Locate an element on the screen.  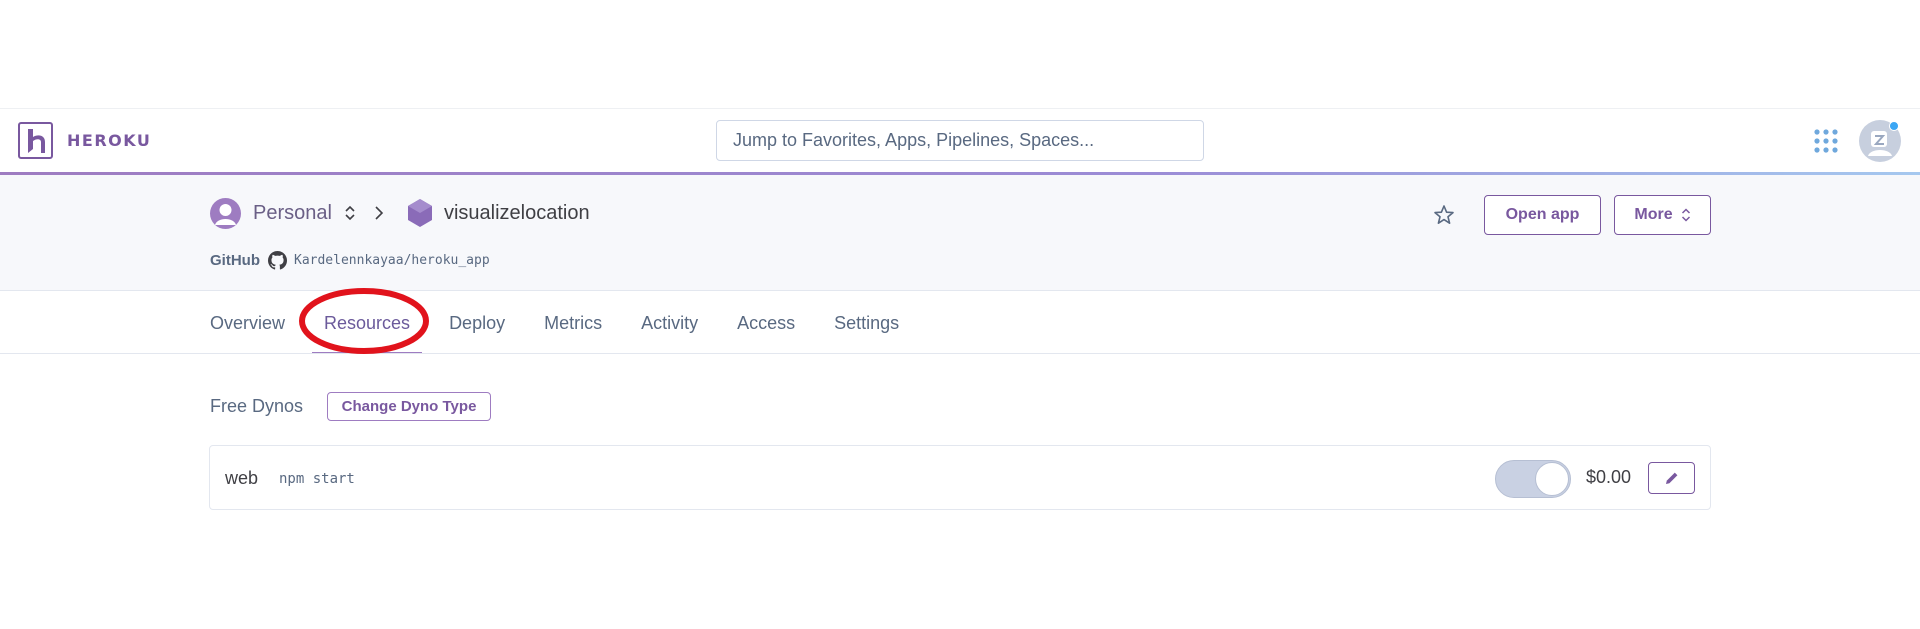
app-hexagon-icon is located at coordinates (419, 213).